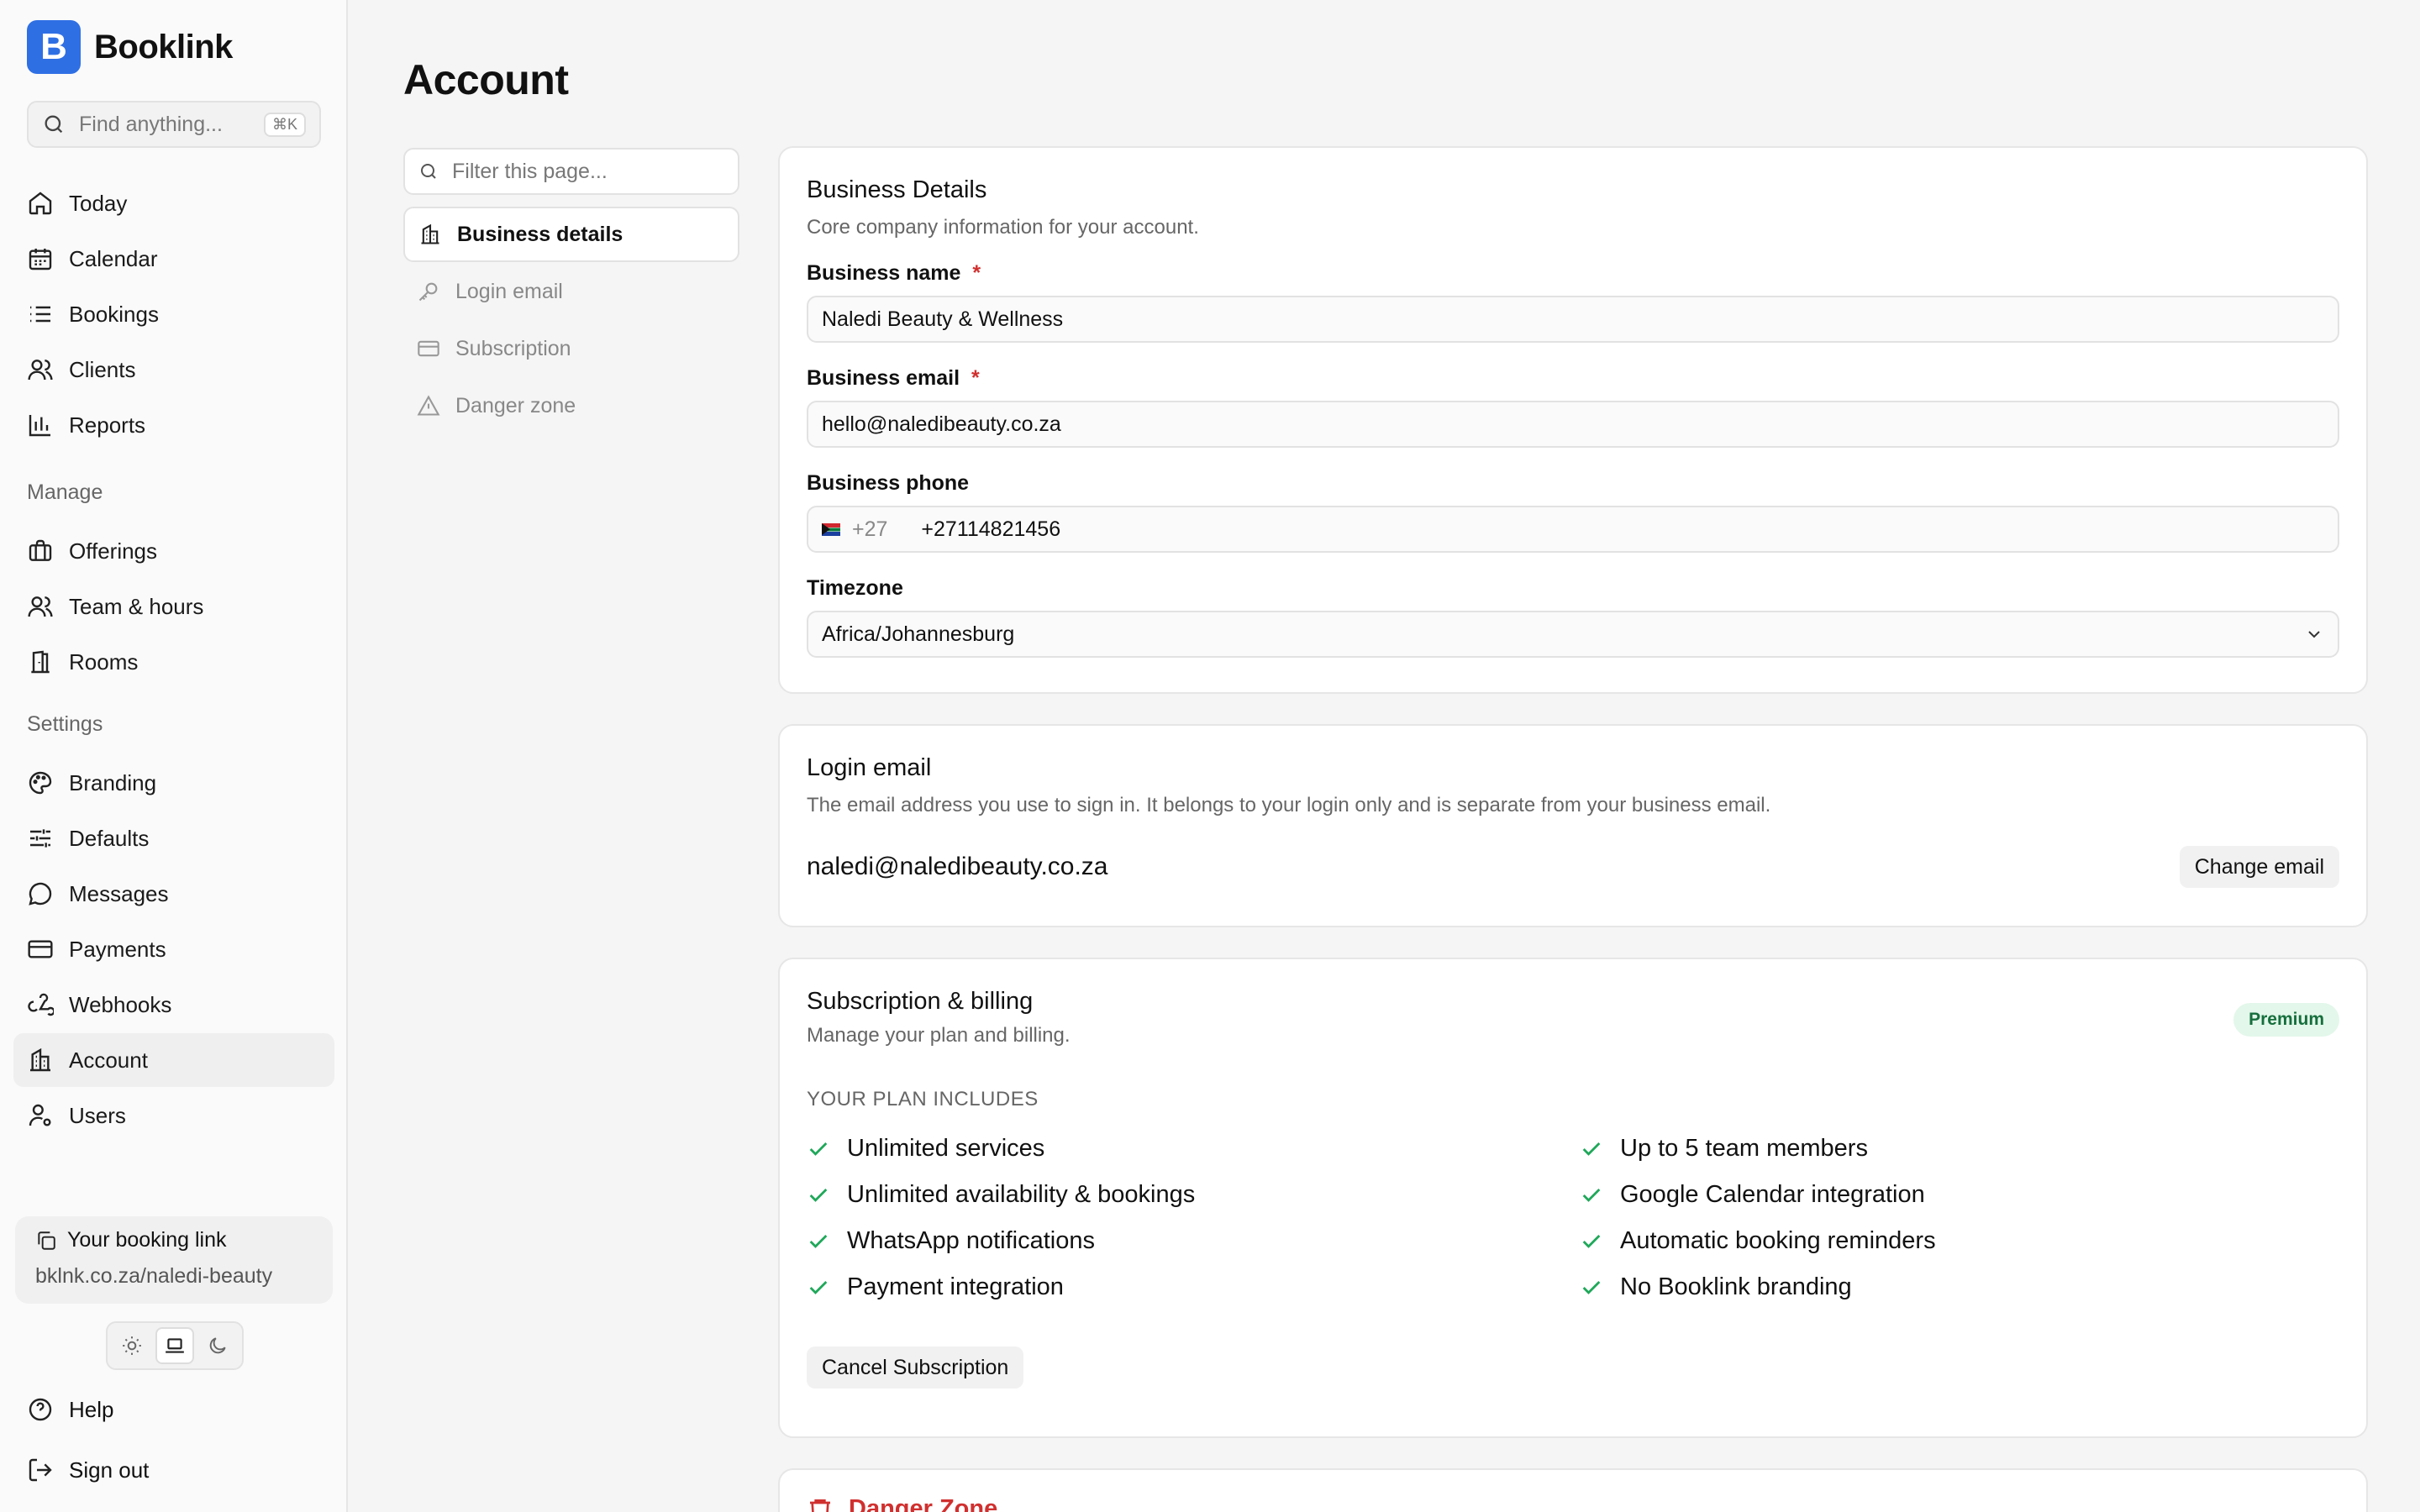  Describe the element at coordinates (109, 1470) in the screenshot. I see `sign-out-label: Sign out` at that location.